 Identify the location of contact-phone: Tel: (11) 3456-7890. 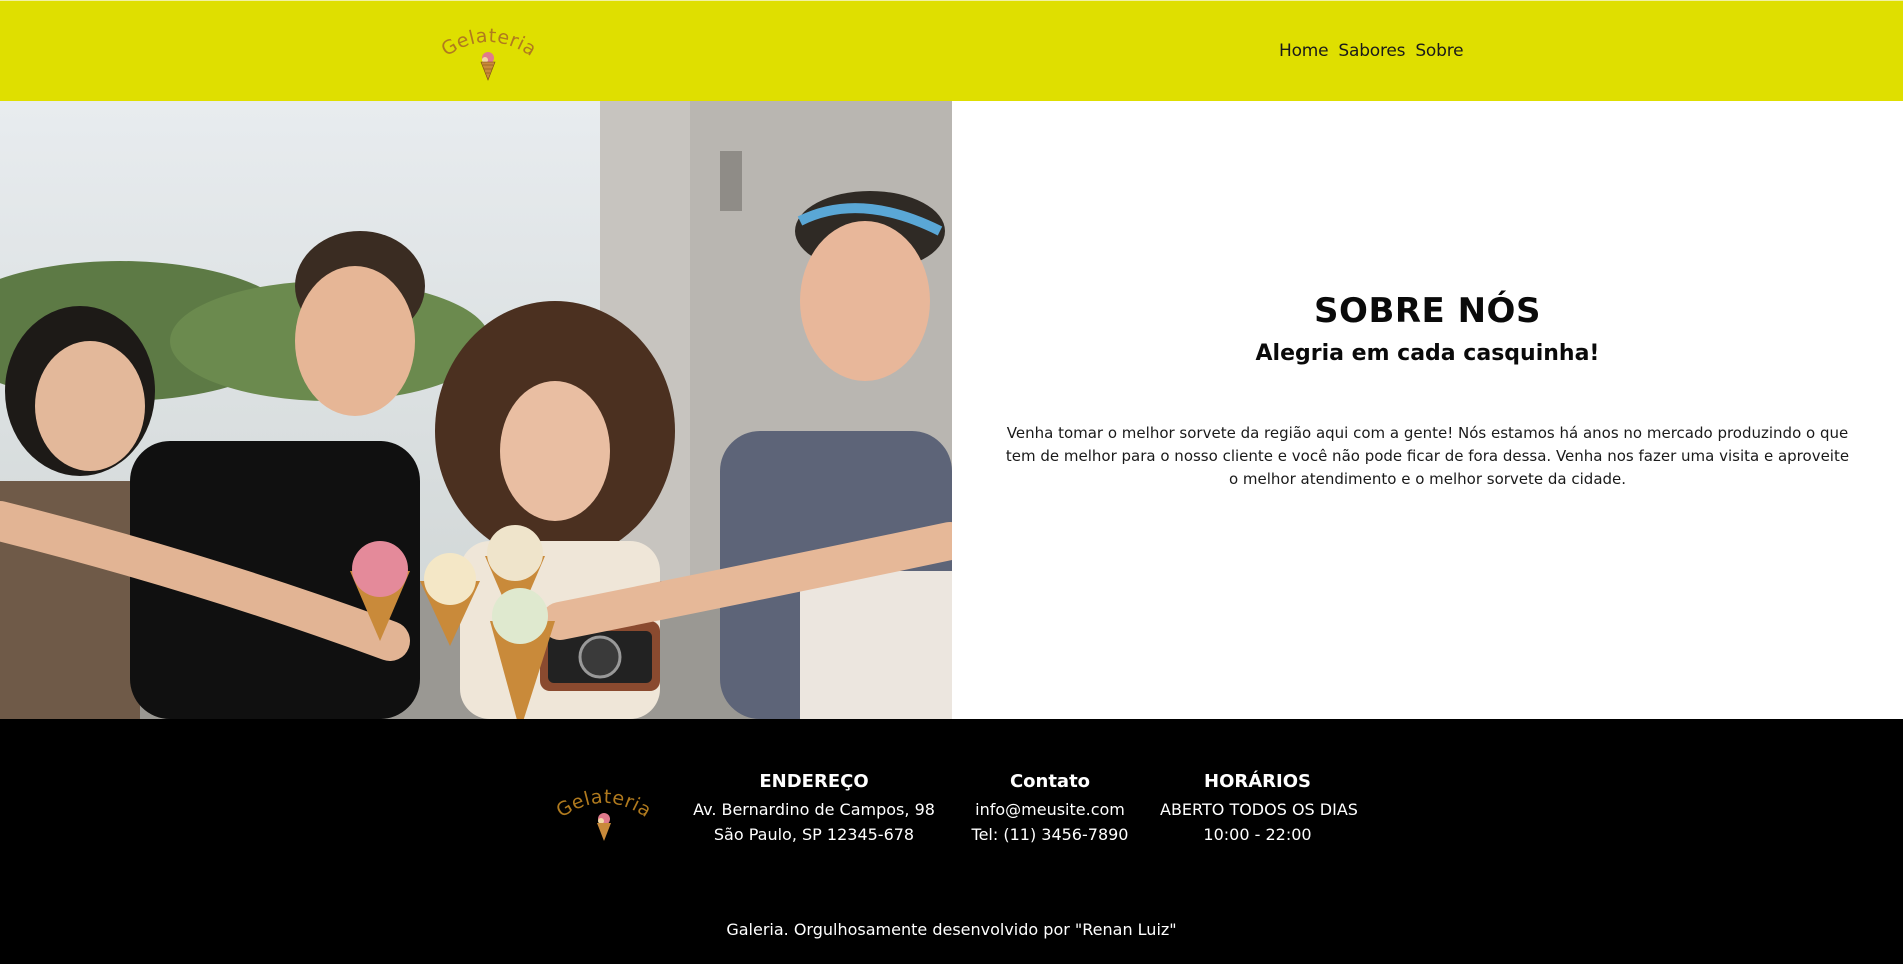
(1050, 834).